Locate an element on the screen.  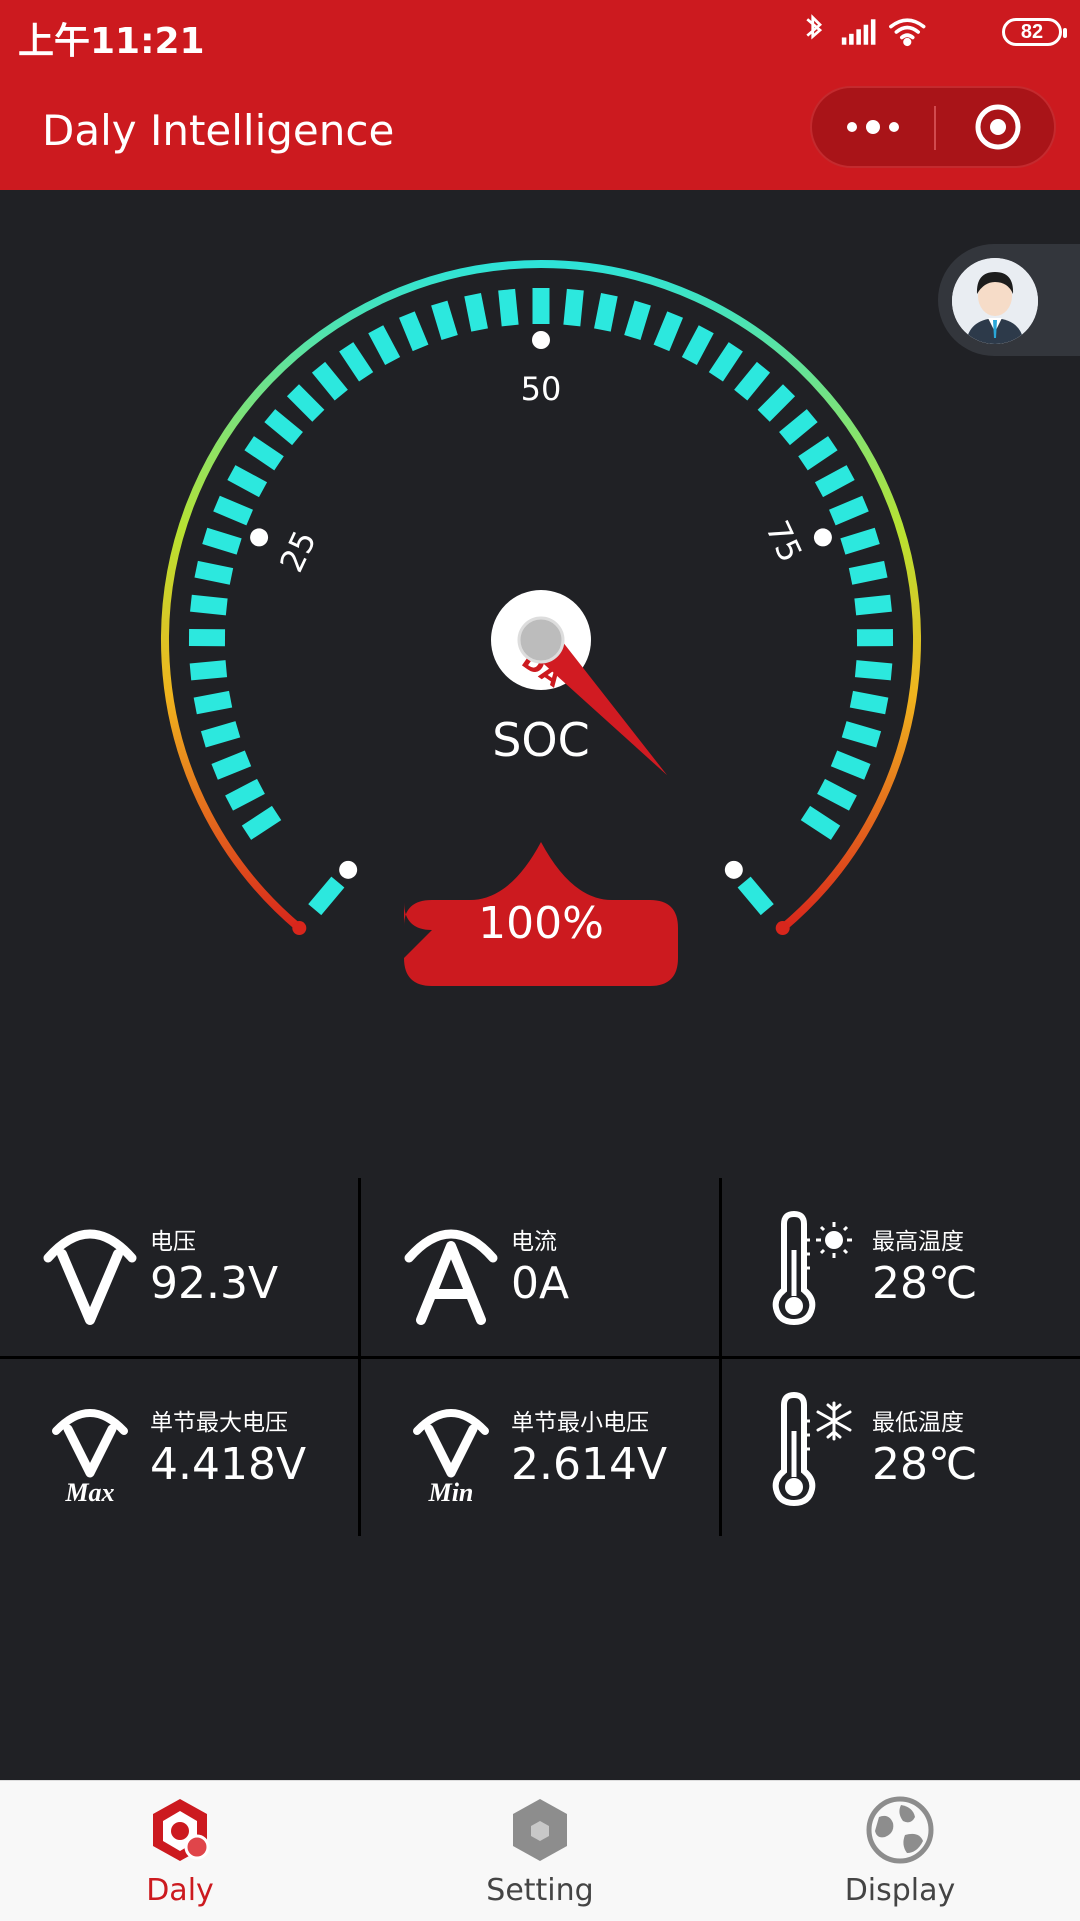
target-close-icon is located at coordinates (995, 127).